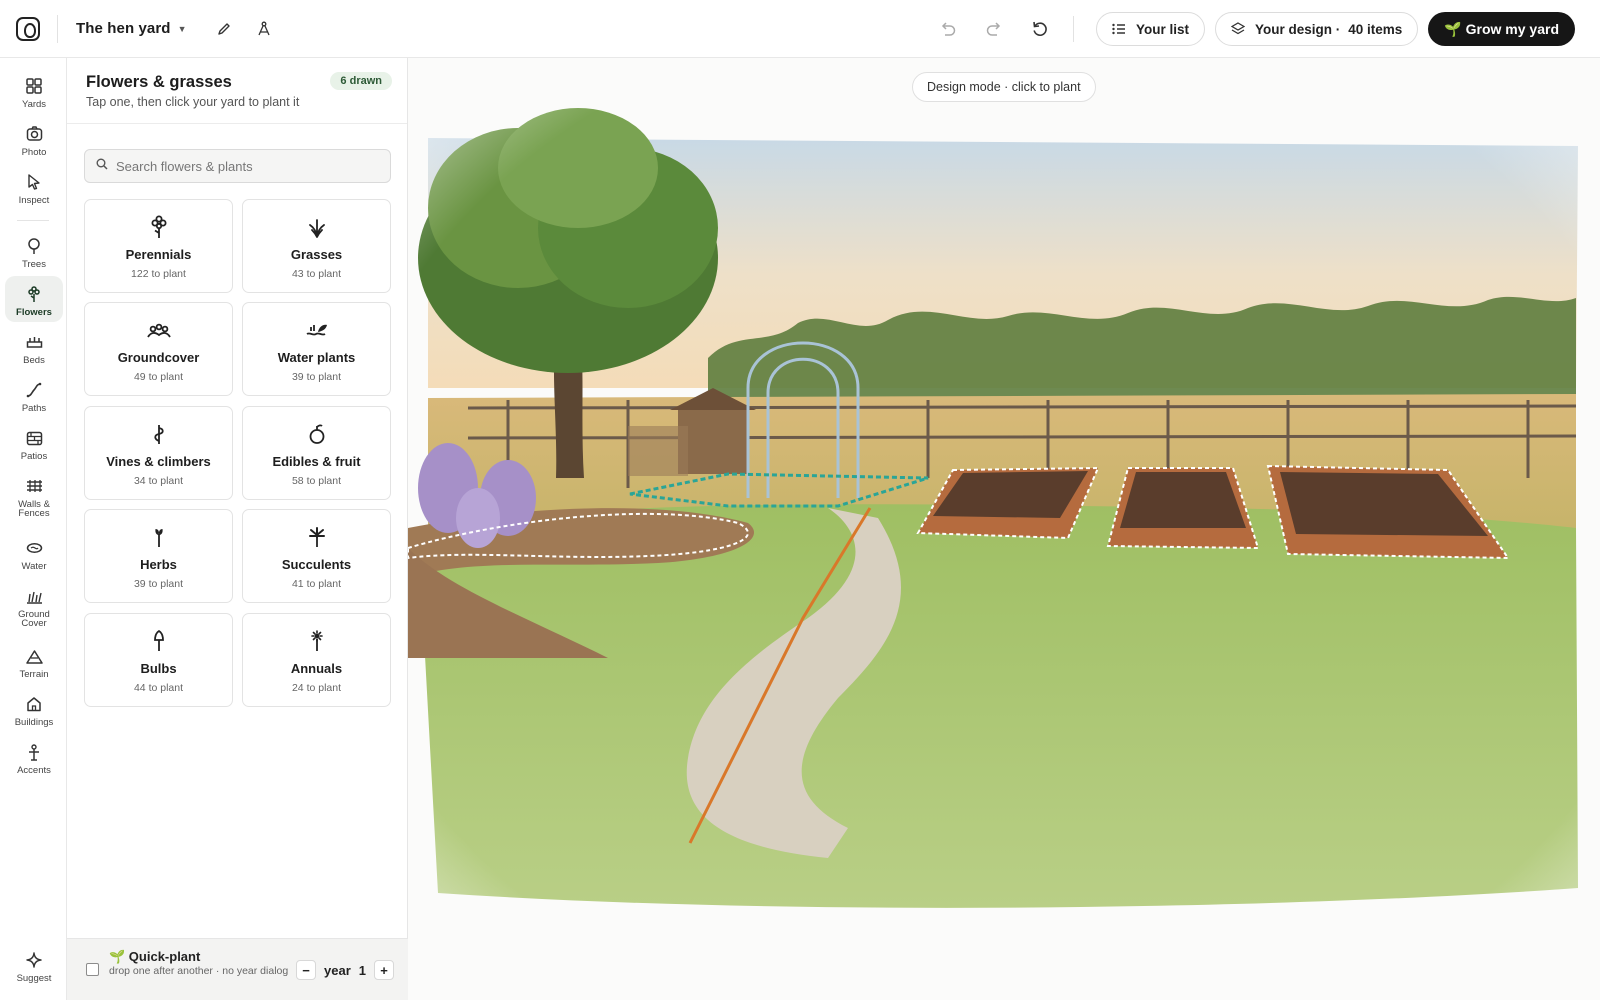  Describe the element at coordinates (158, 660) in the screenshot. I see `category-card-bulbs: Bulbs 44 to plant` at that location.